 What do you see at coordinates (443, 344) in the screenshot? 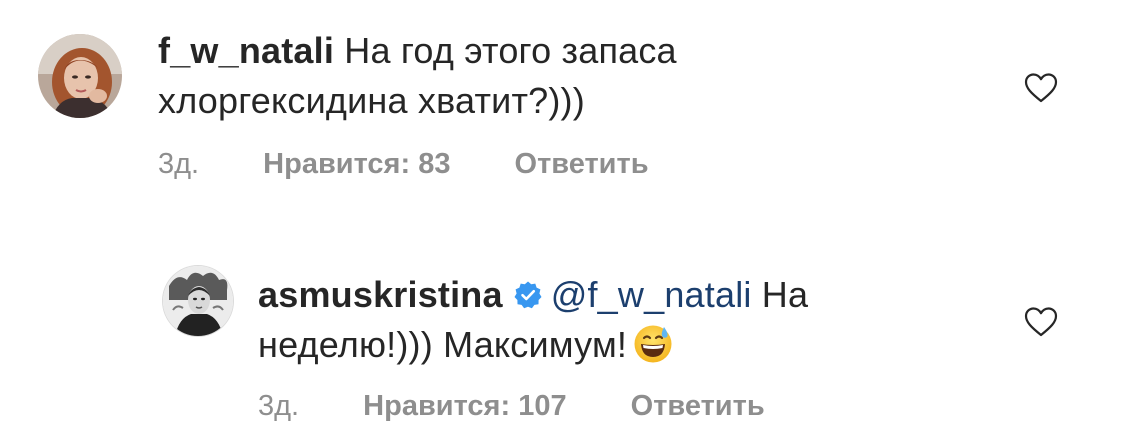
I see `comment-body-line-2: неделю!))) Максимум!` at bounding box center [443, 344].